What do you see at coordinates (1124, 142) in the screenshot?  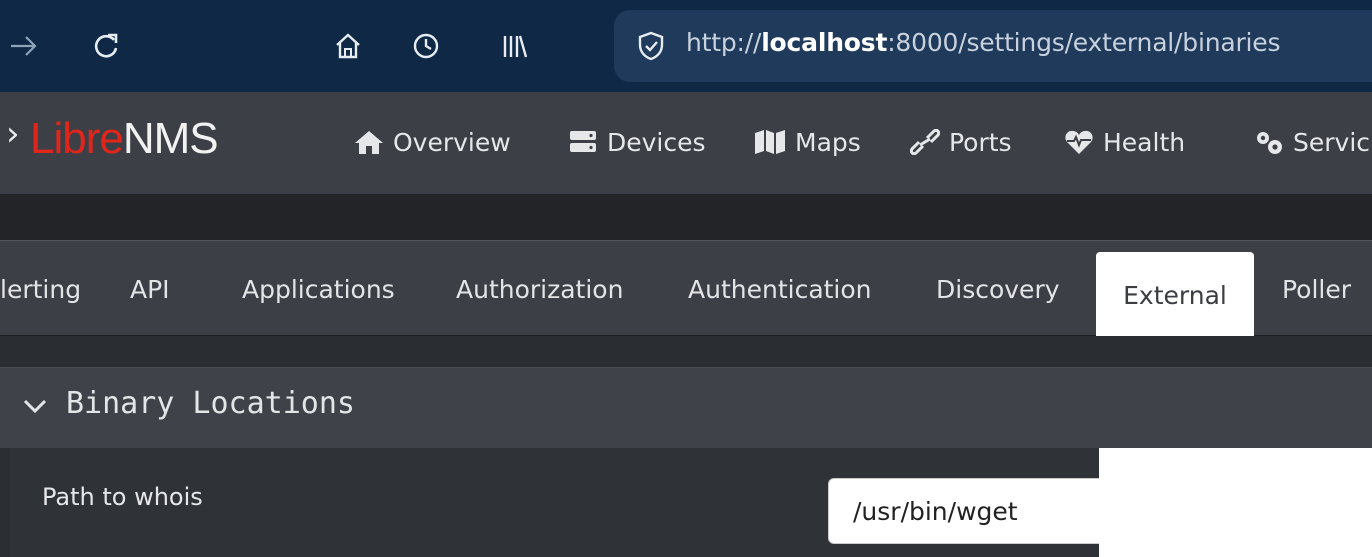 I see `nav-health: Health` at bounding box center [1124, 142].